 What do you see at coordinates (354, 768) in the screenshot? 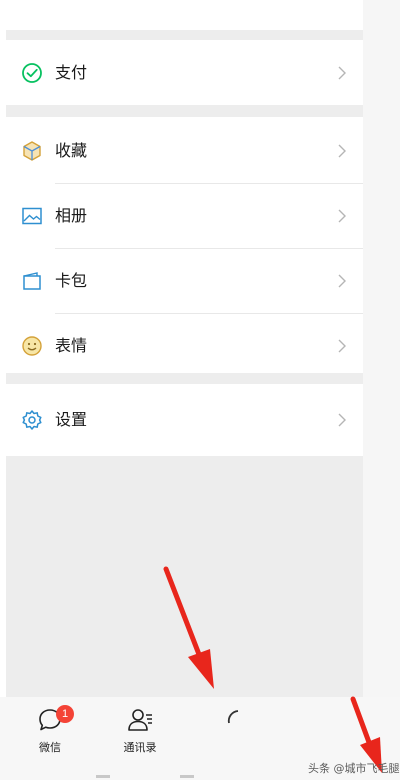
I see `watermark: 头条 @城市飞毛腿` at bounding box center [354, 768].